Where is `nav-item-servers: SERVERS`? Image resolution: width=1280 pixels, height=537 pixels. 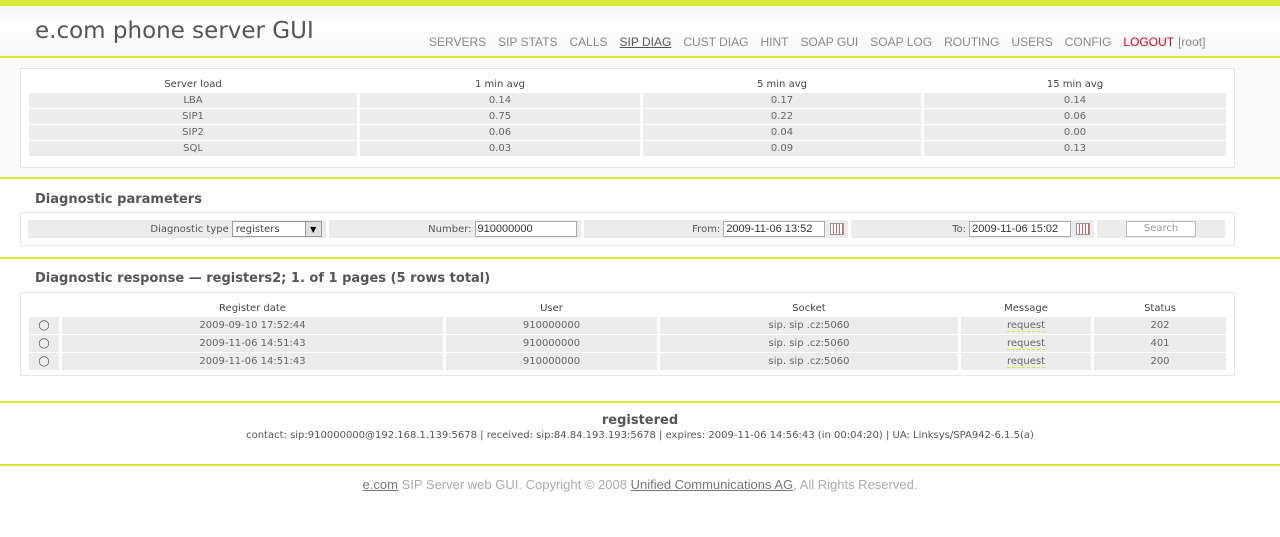
nav-item-servers: SERVERS is located at coordinates (457, 42).